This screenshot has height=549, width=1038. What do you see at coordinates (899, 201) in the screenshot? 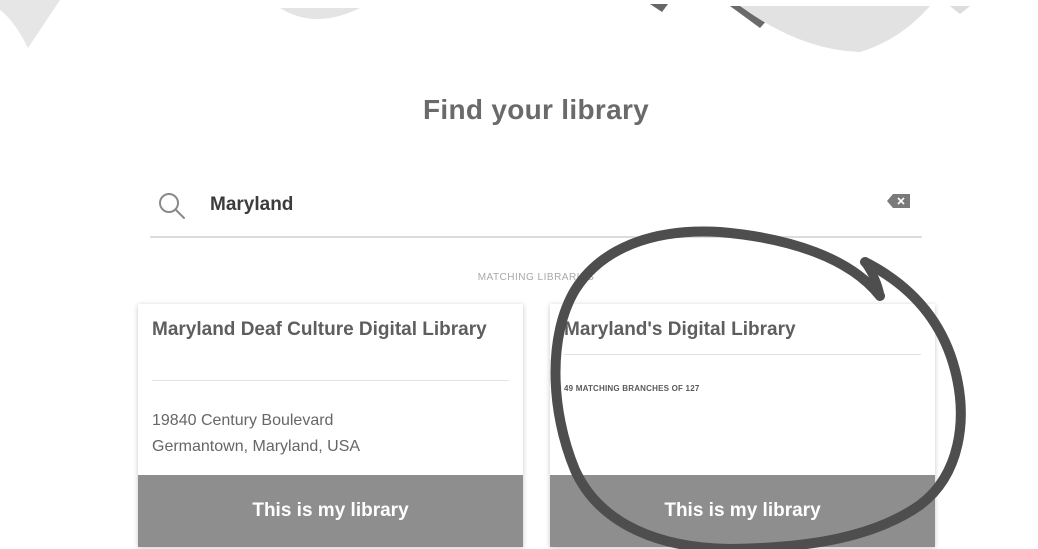
I see `clear-icon` at bounding box center [899, 201].